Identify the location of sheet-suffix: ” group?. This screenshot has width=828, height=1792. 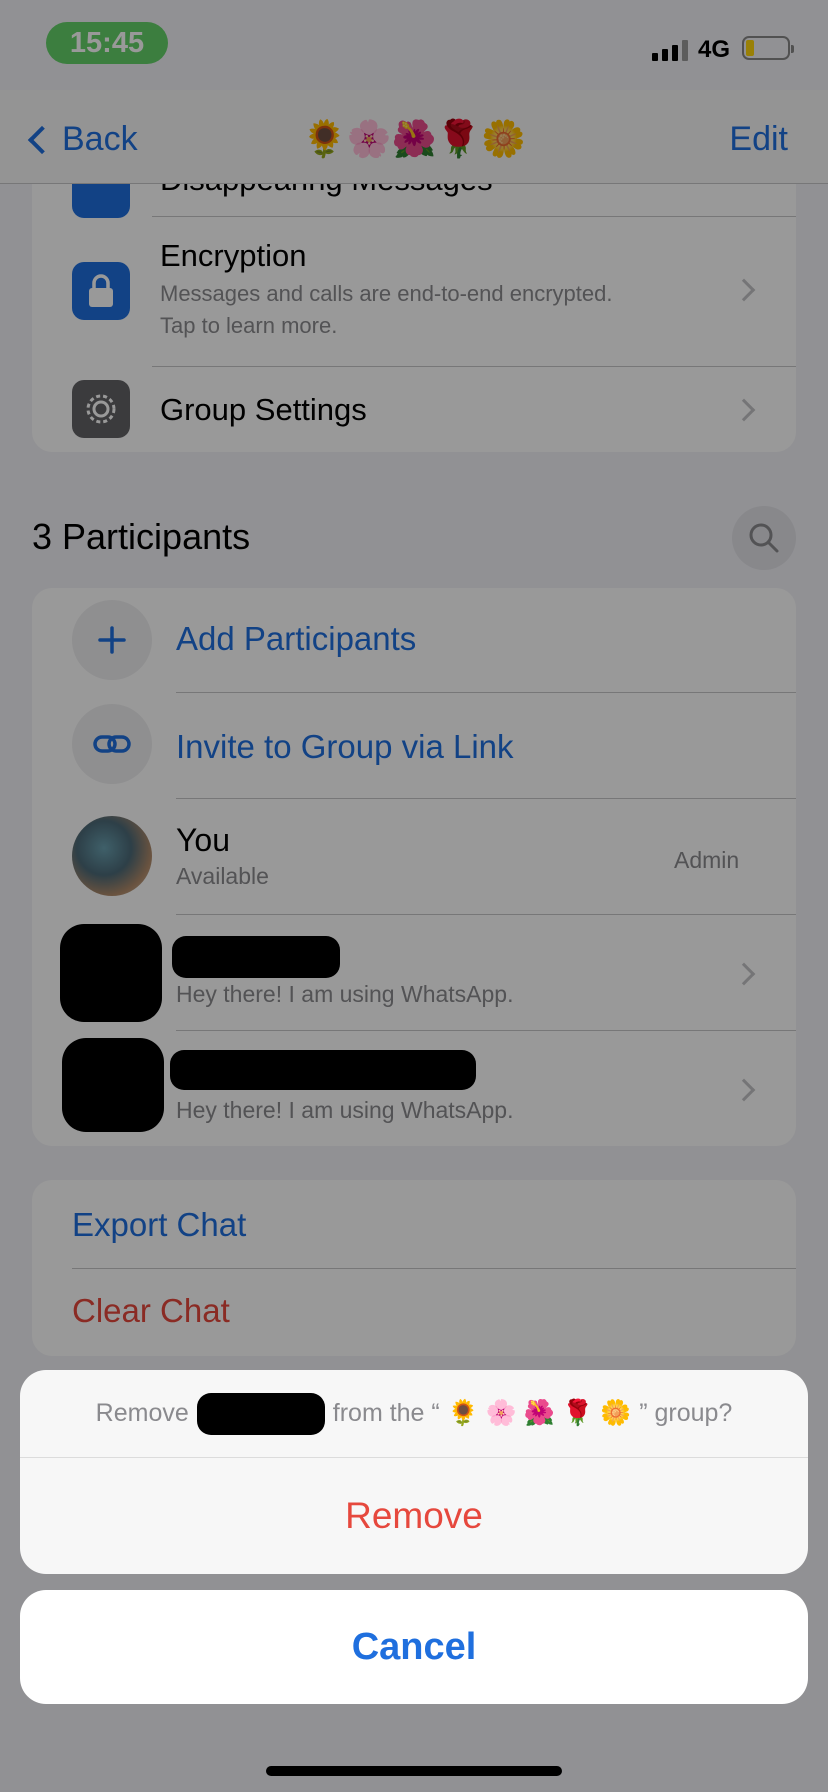
(686, 1413).